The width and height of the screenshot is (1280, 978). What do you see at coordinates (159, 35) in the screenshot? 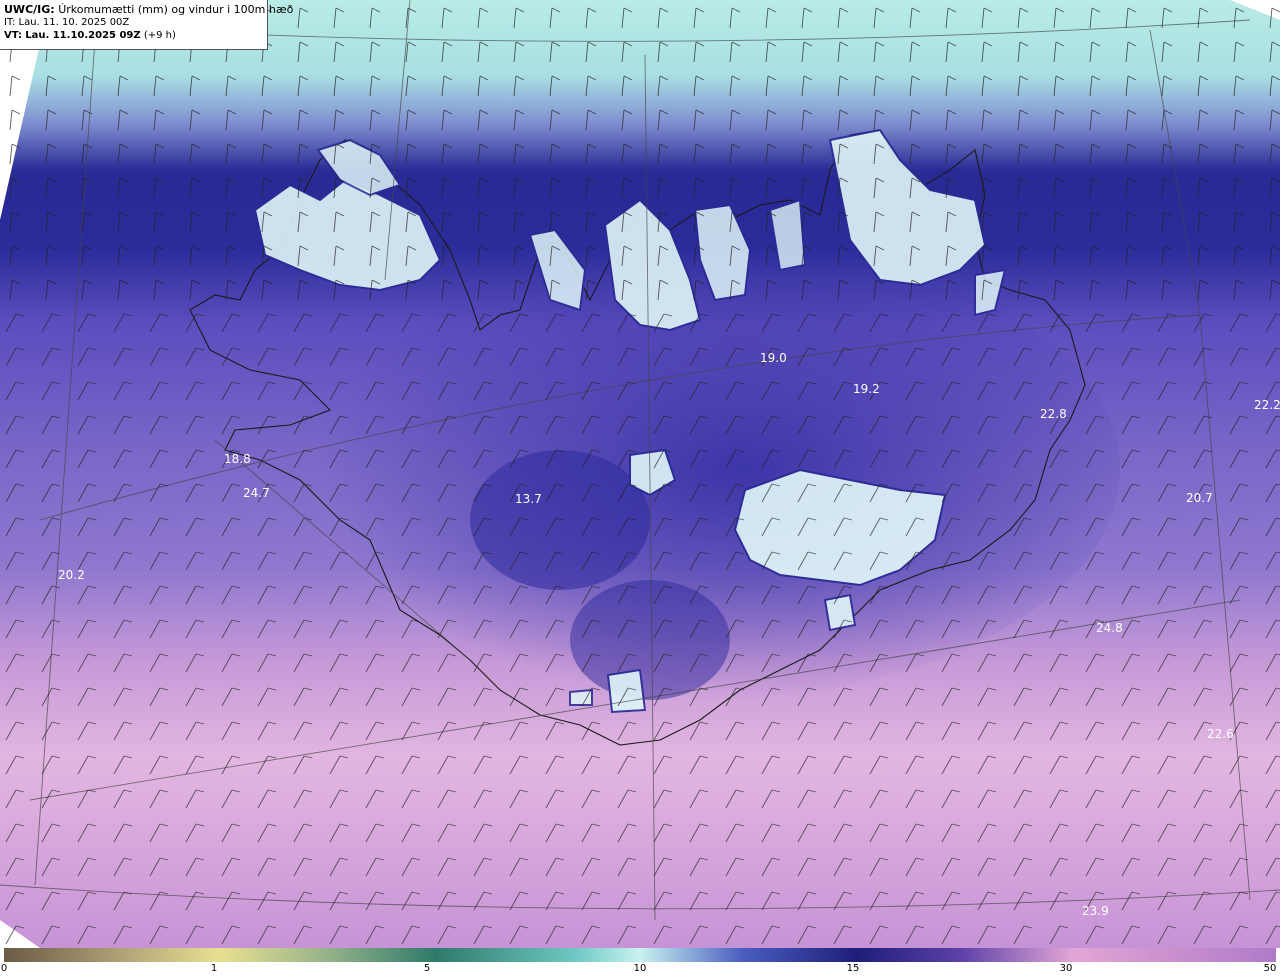
I see `lead-time: (+9 h)` at bounding box center [159, 35].